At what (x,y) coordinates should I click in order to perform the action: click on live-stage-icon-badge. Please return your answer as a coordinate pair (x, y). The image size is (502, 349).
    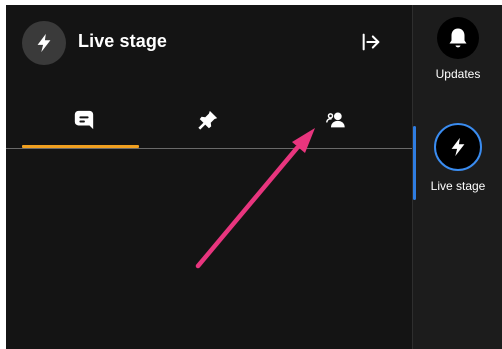
    Looking at the image, I should click on (458, 147).